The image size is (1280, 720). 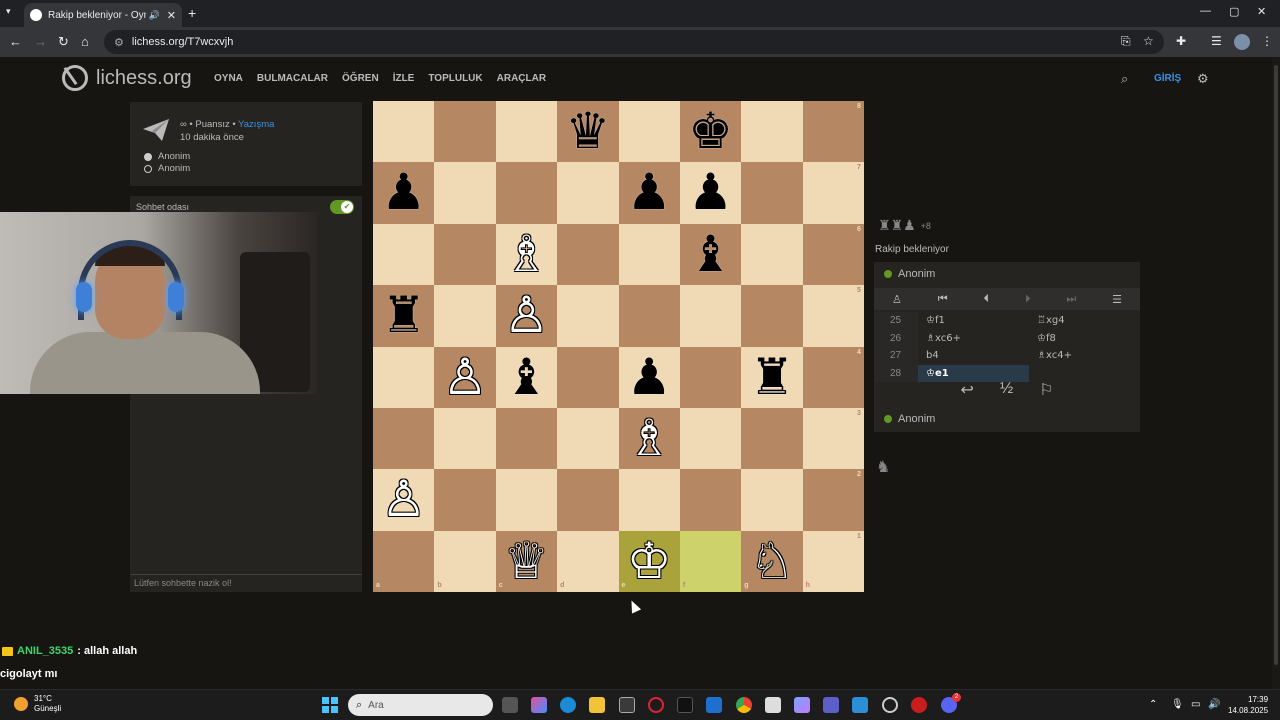 What do you see at coordinates (973, 321) in the screenshot?
I see `move-white: ♔f1` at bounding box center [973, 321].